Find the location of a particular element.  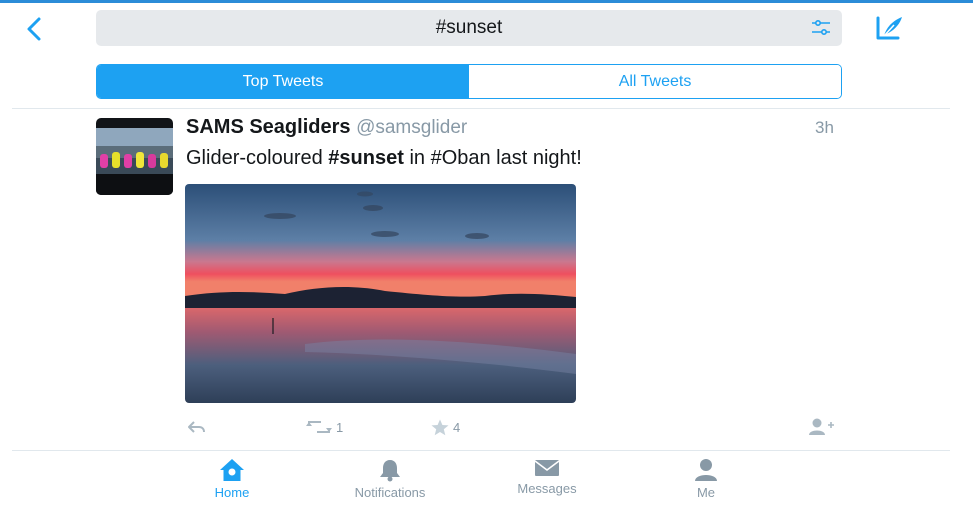

author-name: SAMS Seagliders is located at coordinates (268, 127).